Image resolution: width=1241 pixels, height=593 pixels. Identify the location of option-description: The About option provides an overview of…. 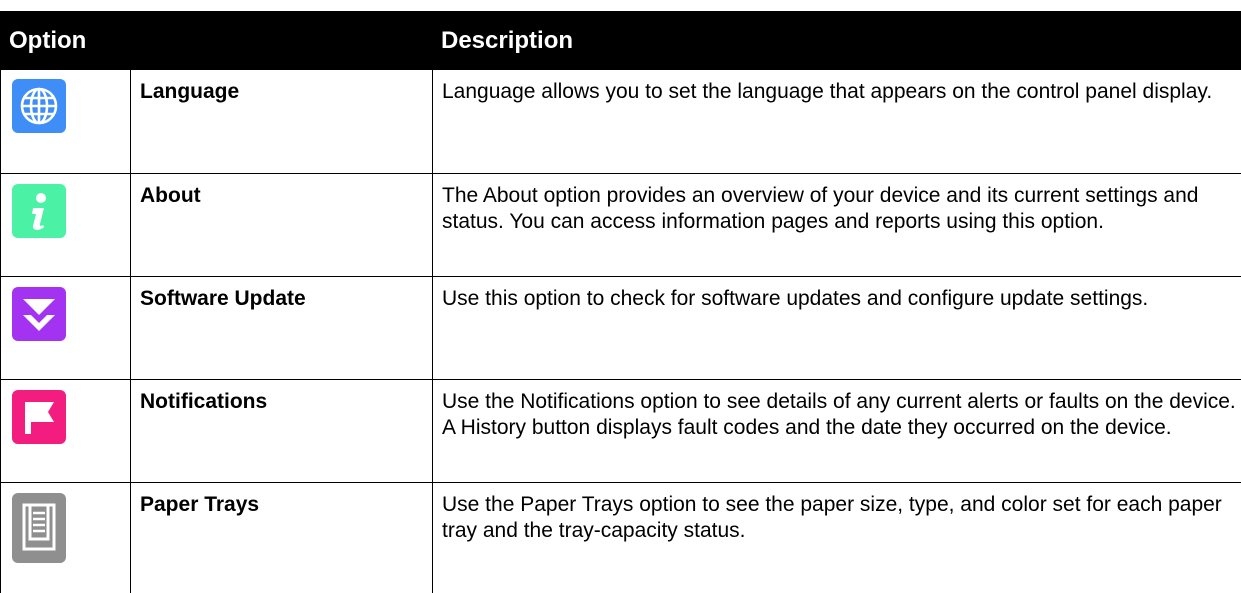
(820, 208).